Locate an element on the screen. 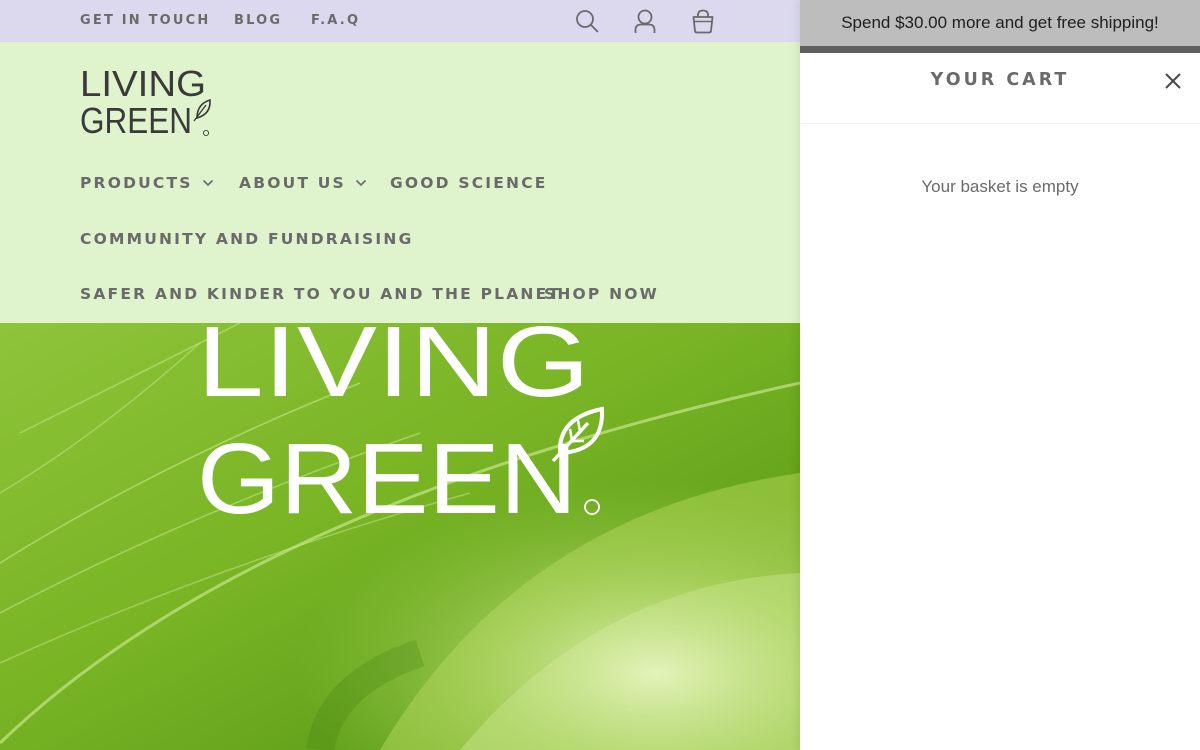 The height and width of the screenshot is (750, 1200). cart-header-divider is located at coordinates (1000, 123).